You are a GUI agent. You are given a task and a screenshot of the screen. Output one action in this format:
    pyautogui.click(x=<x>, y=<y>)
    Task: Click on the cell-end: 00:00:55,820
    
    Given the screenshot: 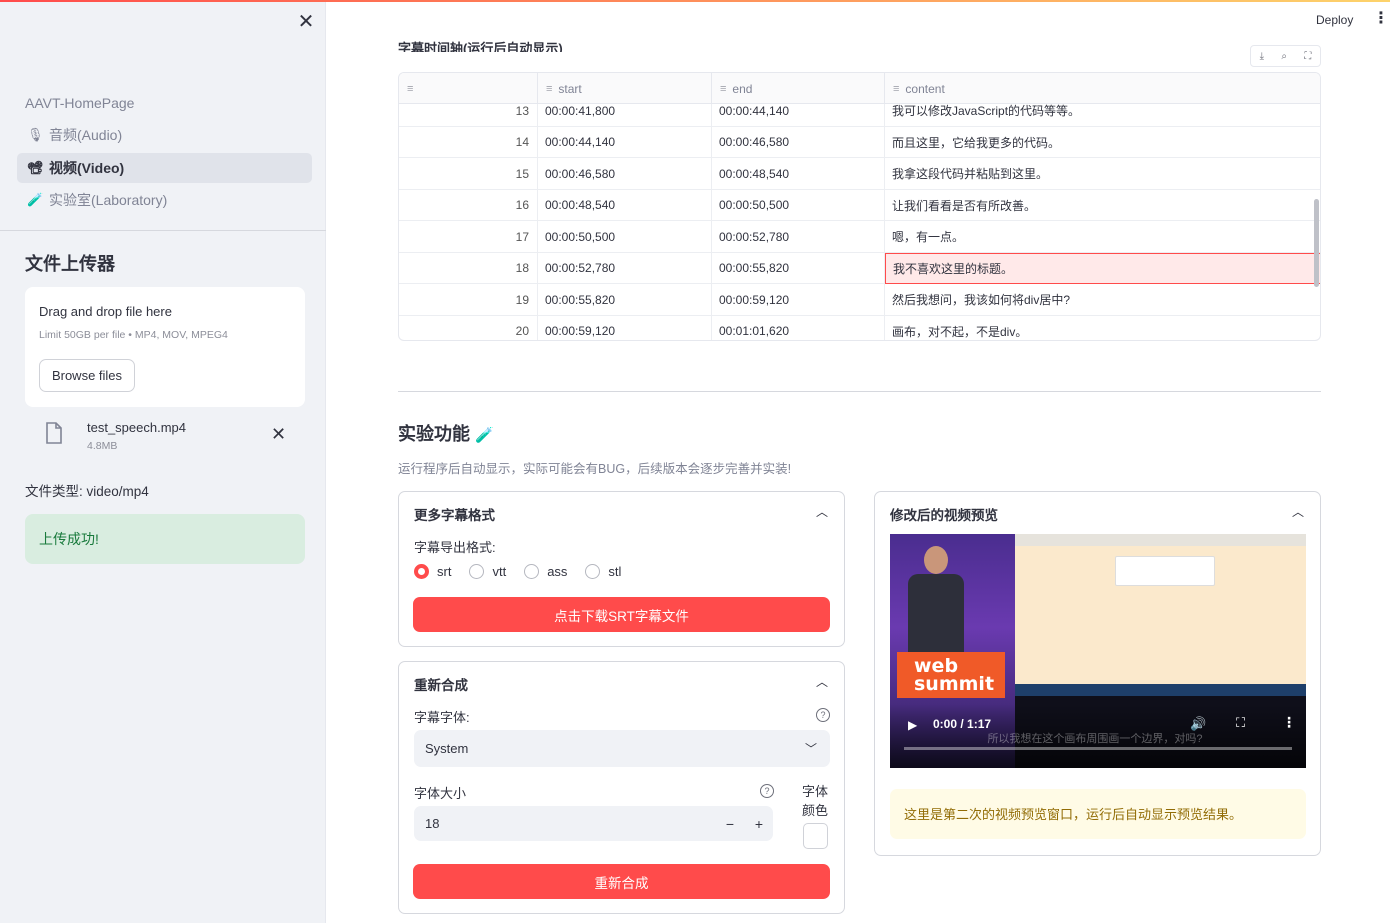 What is the action you would take?
    pyautogui.click(x=798, y=268)
    